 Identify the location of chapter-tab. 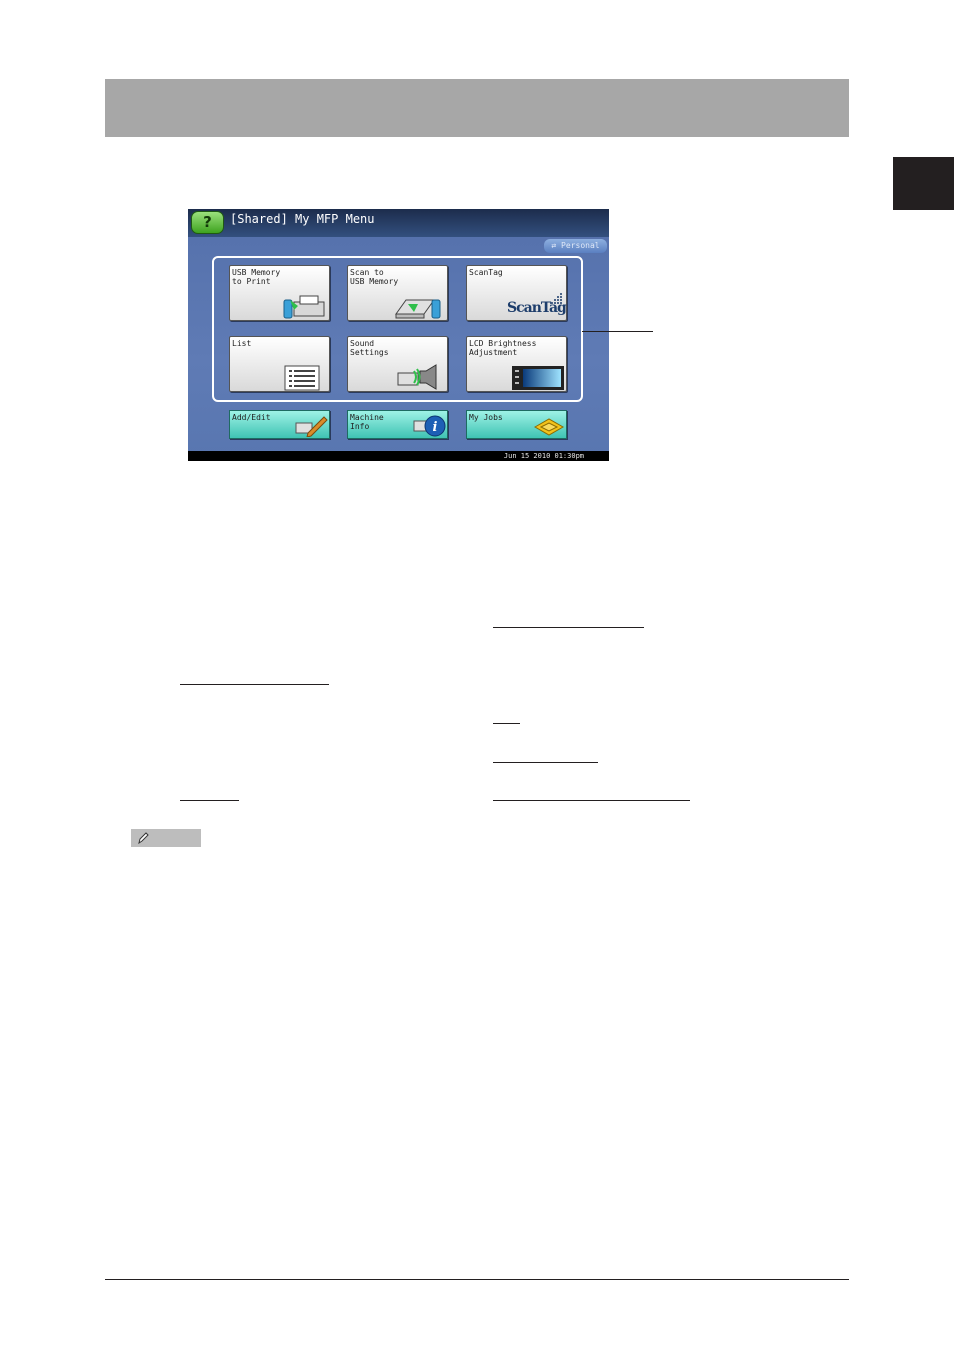
(923, 183).